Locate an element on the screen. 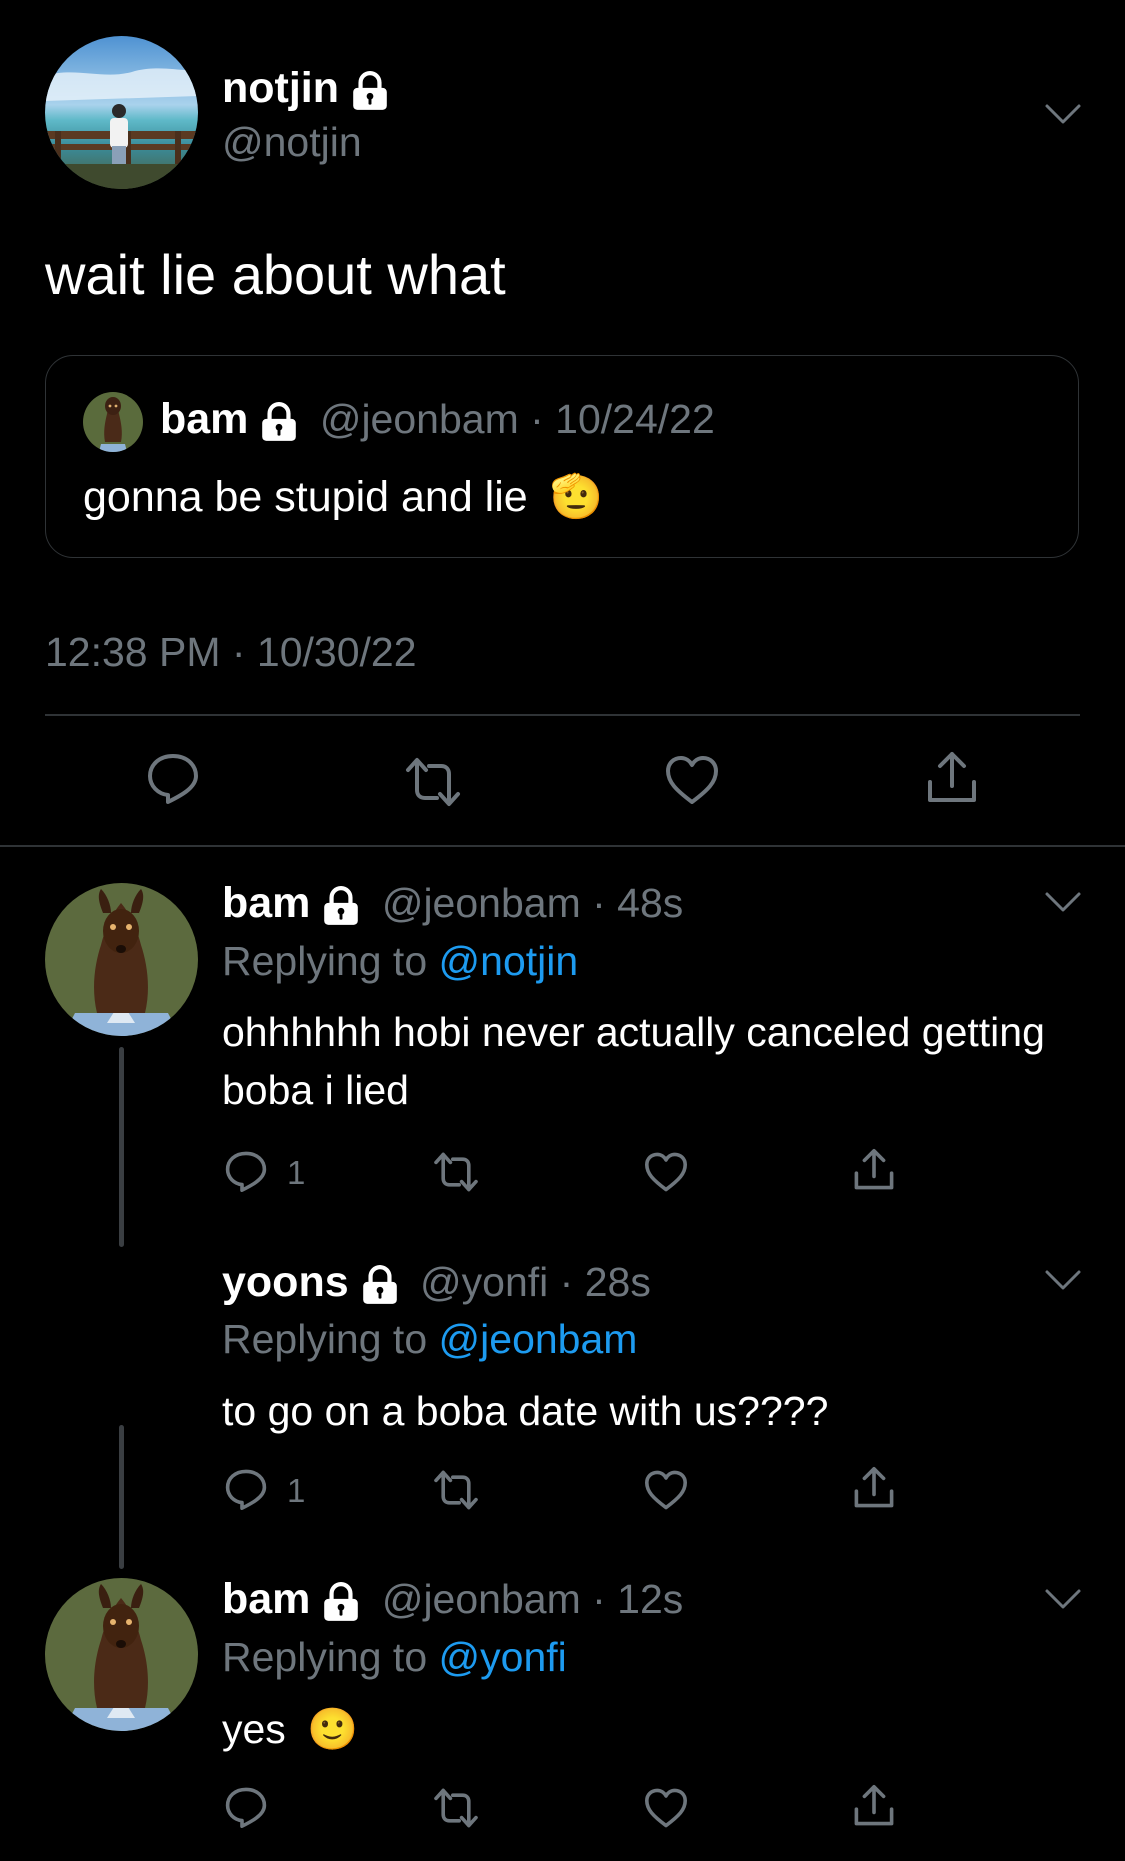 The height and width of the screenshot is (1861, 1125). reply-header: bam @jeonbam · 48s is located at coordinates (453, 903).